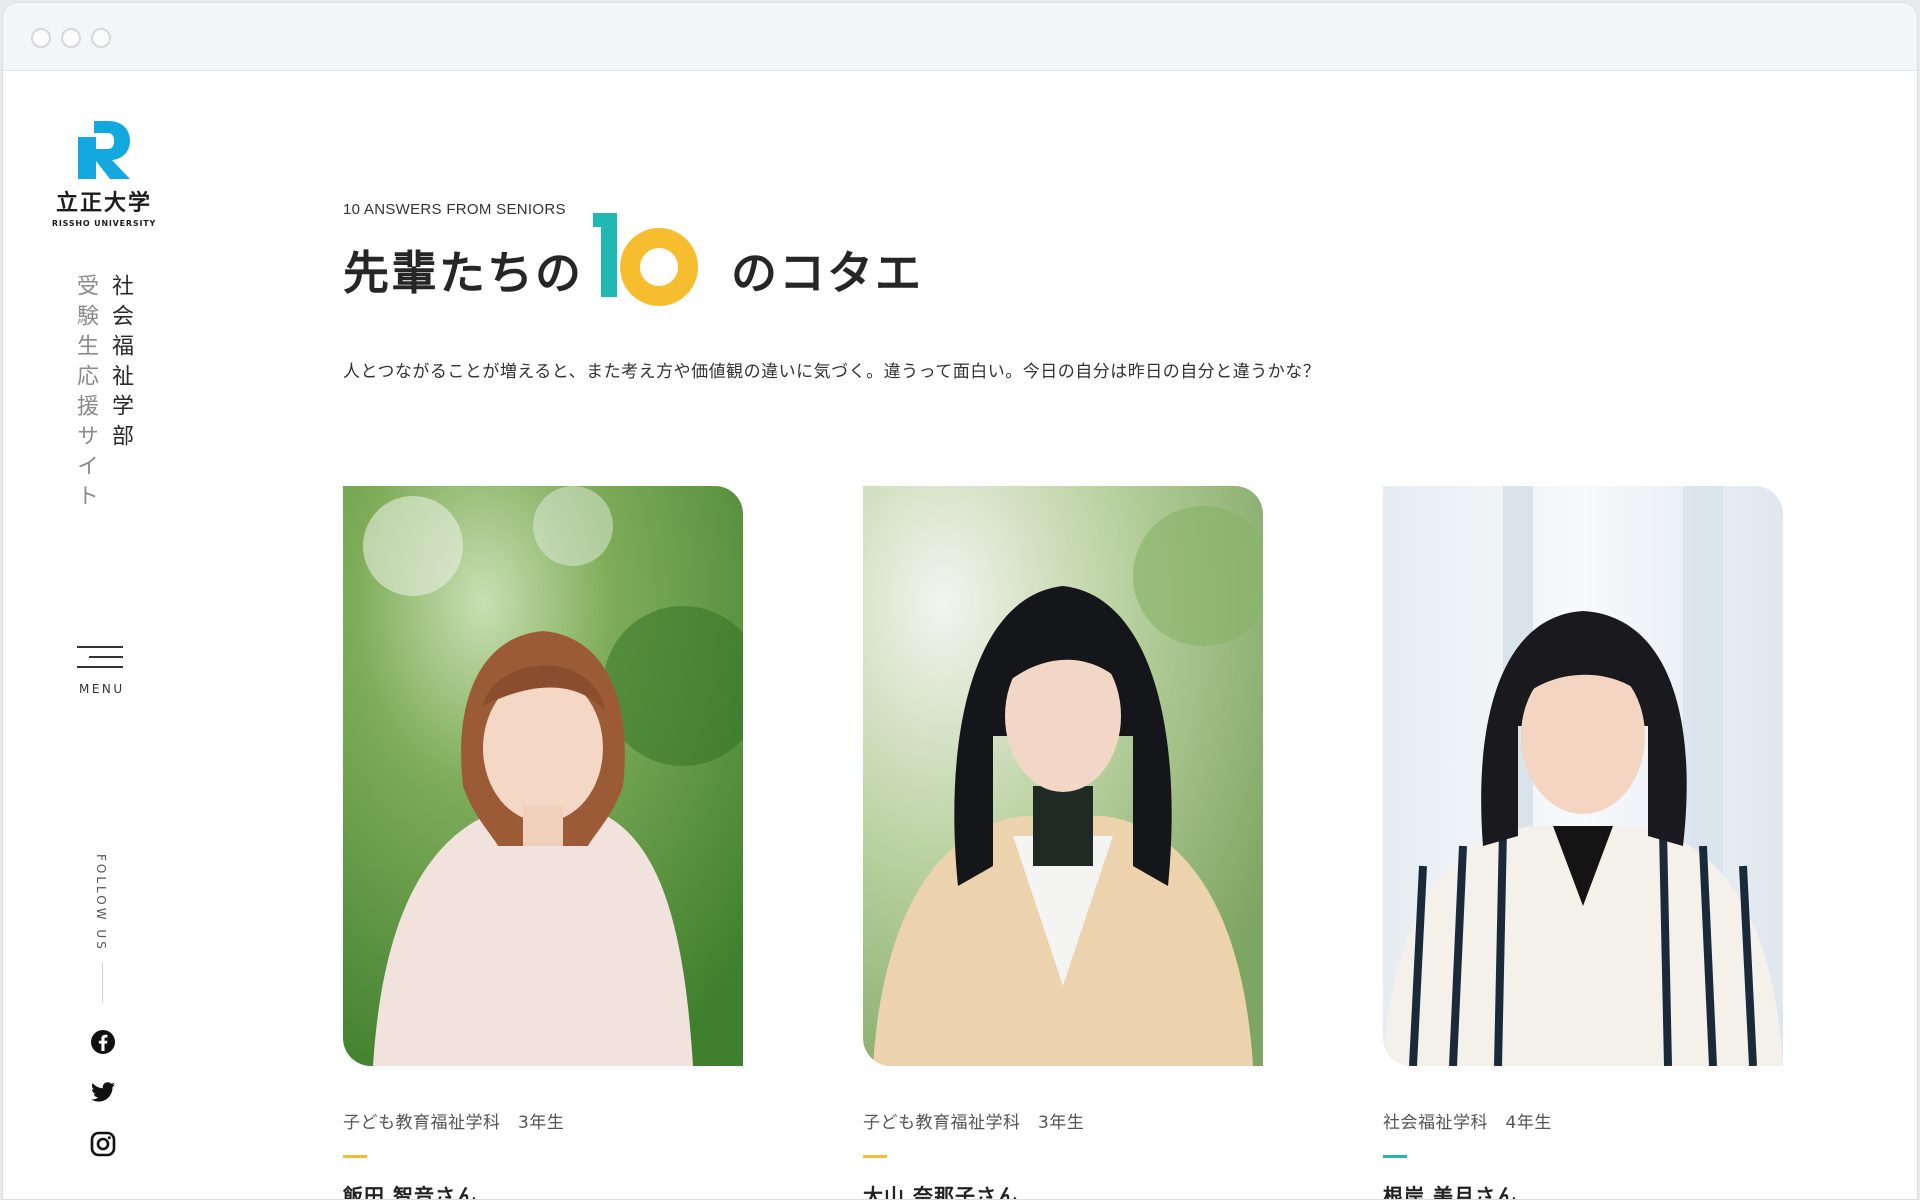 Image resolution: width=1920 pixels, height=1200 pixels. What do you see at coordinates (103, 1144) in the screenshot?
I see `instagram-icon` at bounding box center [103, 1144].